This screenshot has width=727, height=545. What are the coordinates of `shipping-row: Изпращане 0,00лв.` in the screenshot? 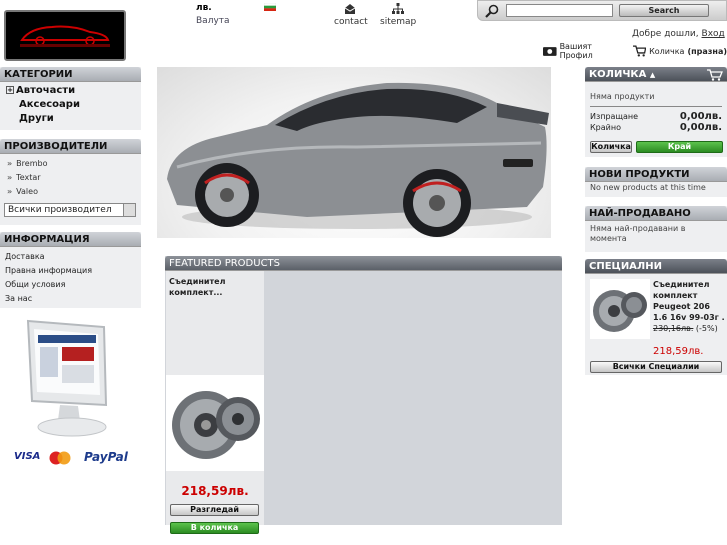 It's located at (656, 116).